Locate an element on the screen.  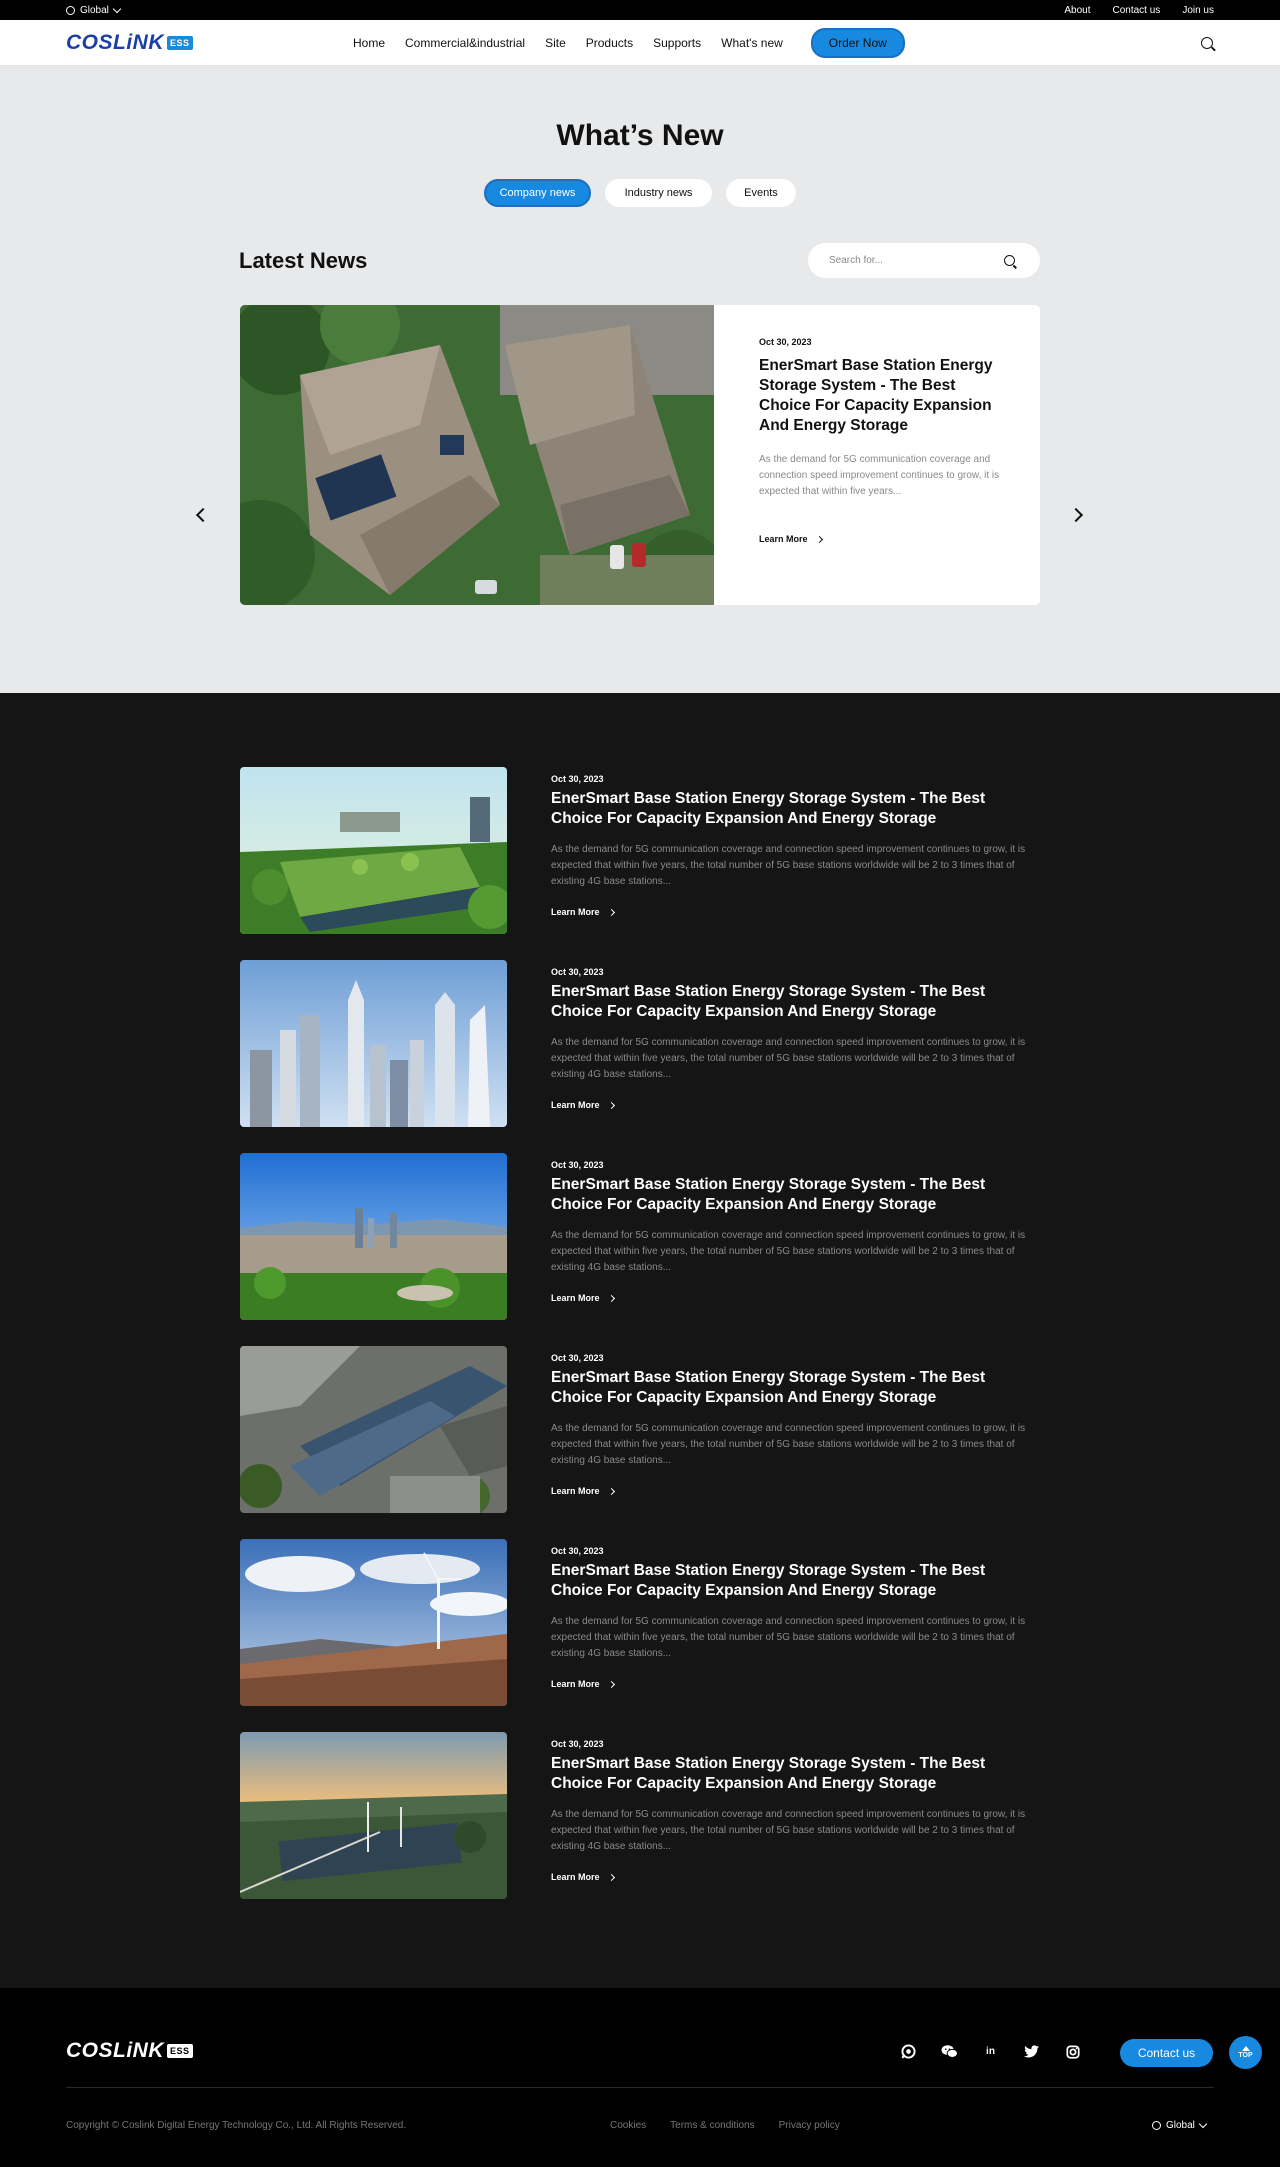
region-selector: Global is located at coordinates (94, 10).